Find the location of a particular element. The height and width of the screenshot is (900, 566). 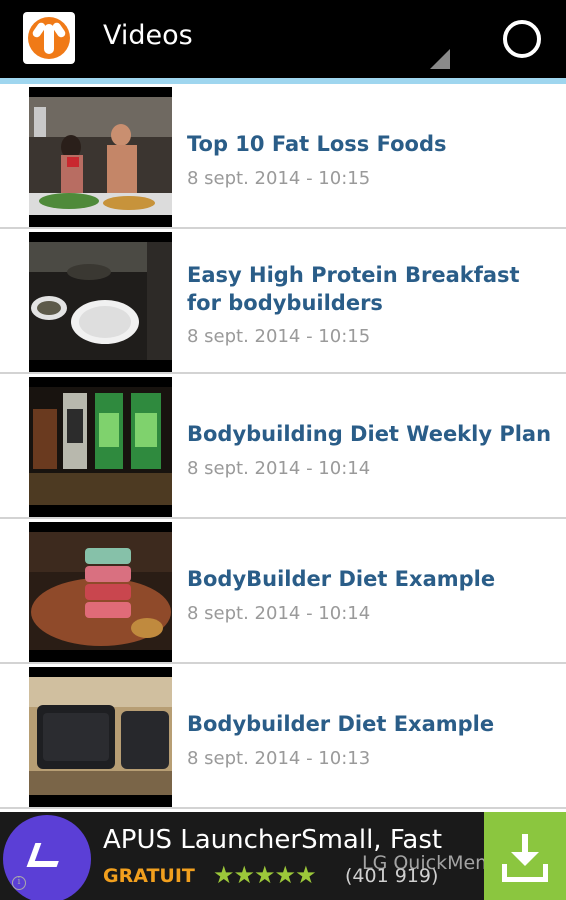

ad-info-icon: i is located at coordinates (19, 883).